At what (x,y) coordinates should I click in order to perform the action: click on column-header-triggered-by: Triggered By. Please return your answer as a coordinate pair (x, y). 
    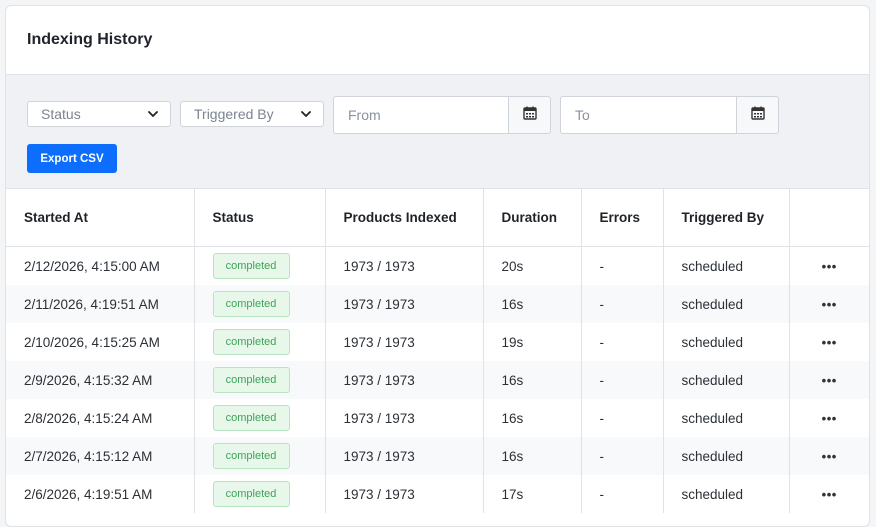
    Looking at the image, I should click on (726, 218).